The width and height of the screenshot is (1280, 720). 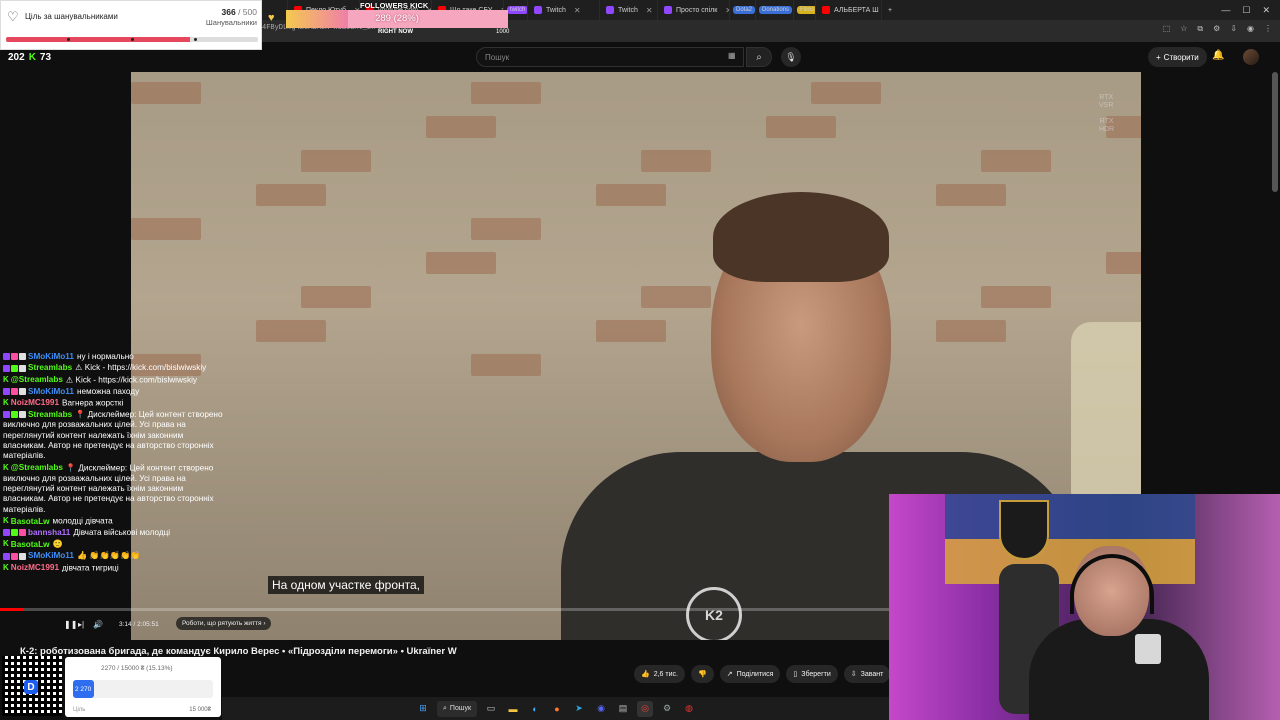 I want to click on video-time: 3:14 / 2:05:51, so click(x=139, y=624).